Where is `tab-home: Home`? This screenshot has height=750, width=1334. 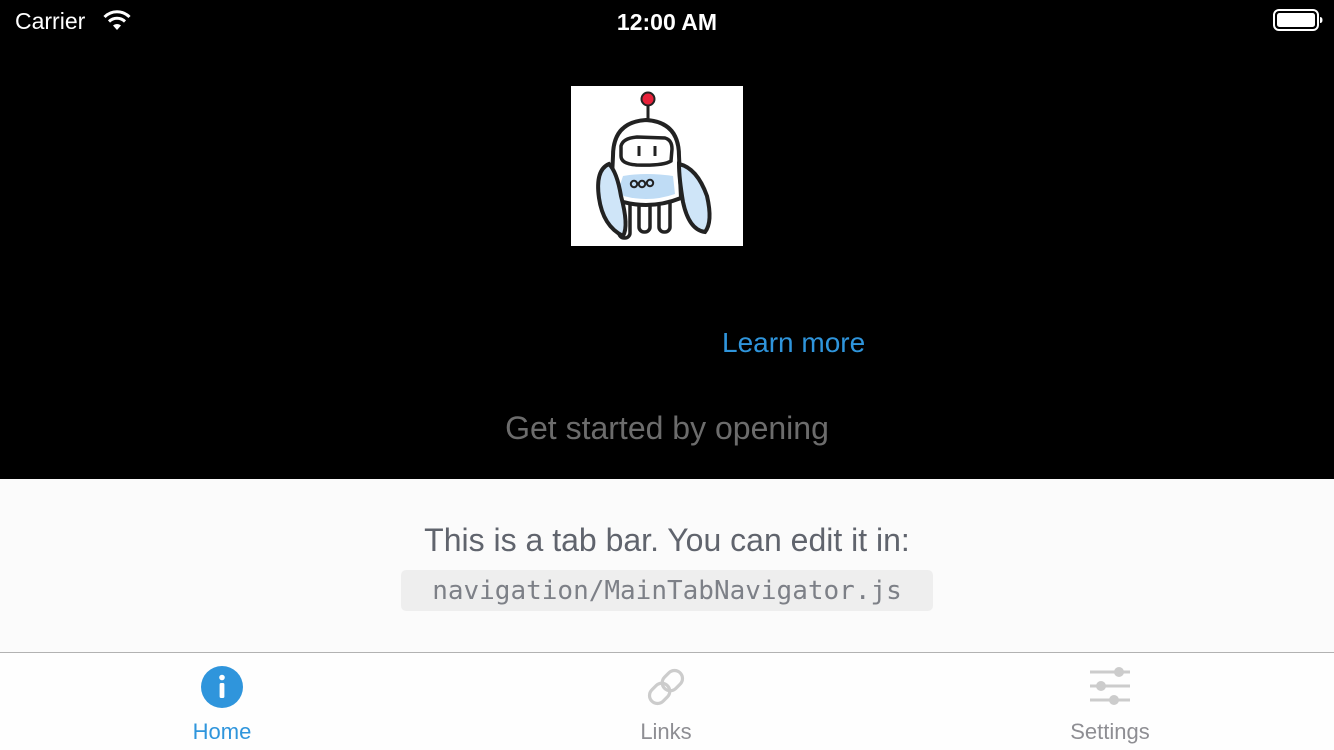 tab-home: Home is located at coordinates (222, 701).